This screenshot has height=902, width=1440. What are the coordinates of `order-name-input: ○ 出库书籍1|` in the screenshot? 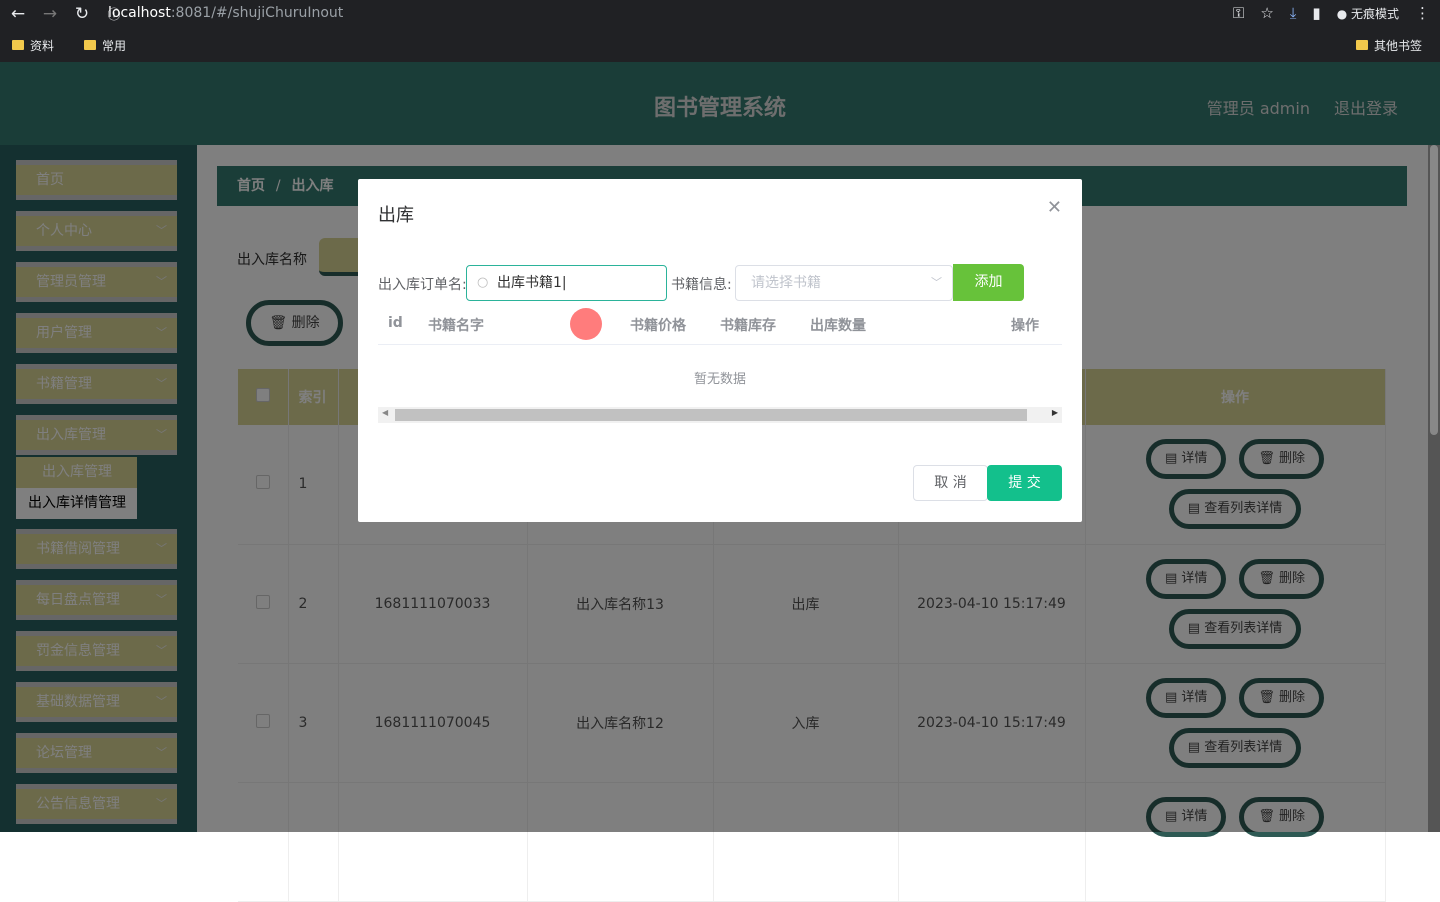 It's located at (566, 283).